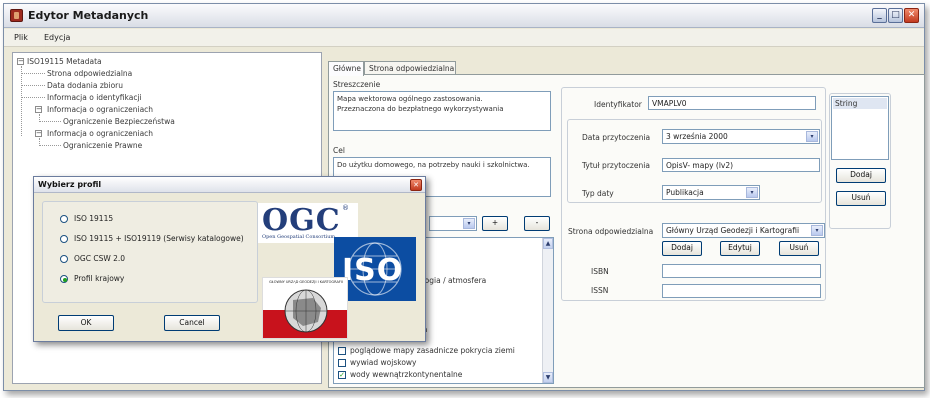  What do you see at coordinates (301, 220) in the screenshot?
I see `ogc-logo-text: OGC` at bounding box center [301, 220].